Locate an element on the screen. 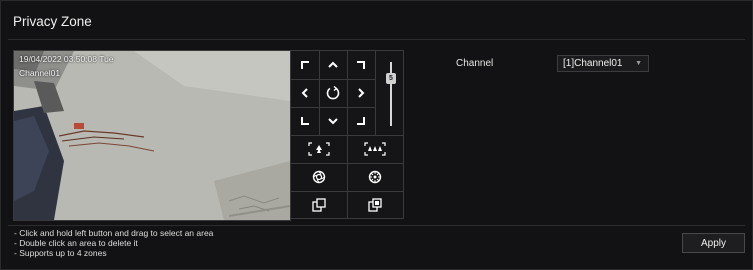 The width and height of the screenshot is (753, 270). ptz-up-right-button is located at coordinates (361, 65).